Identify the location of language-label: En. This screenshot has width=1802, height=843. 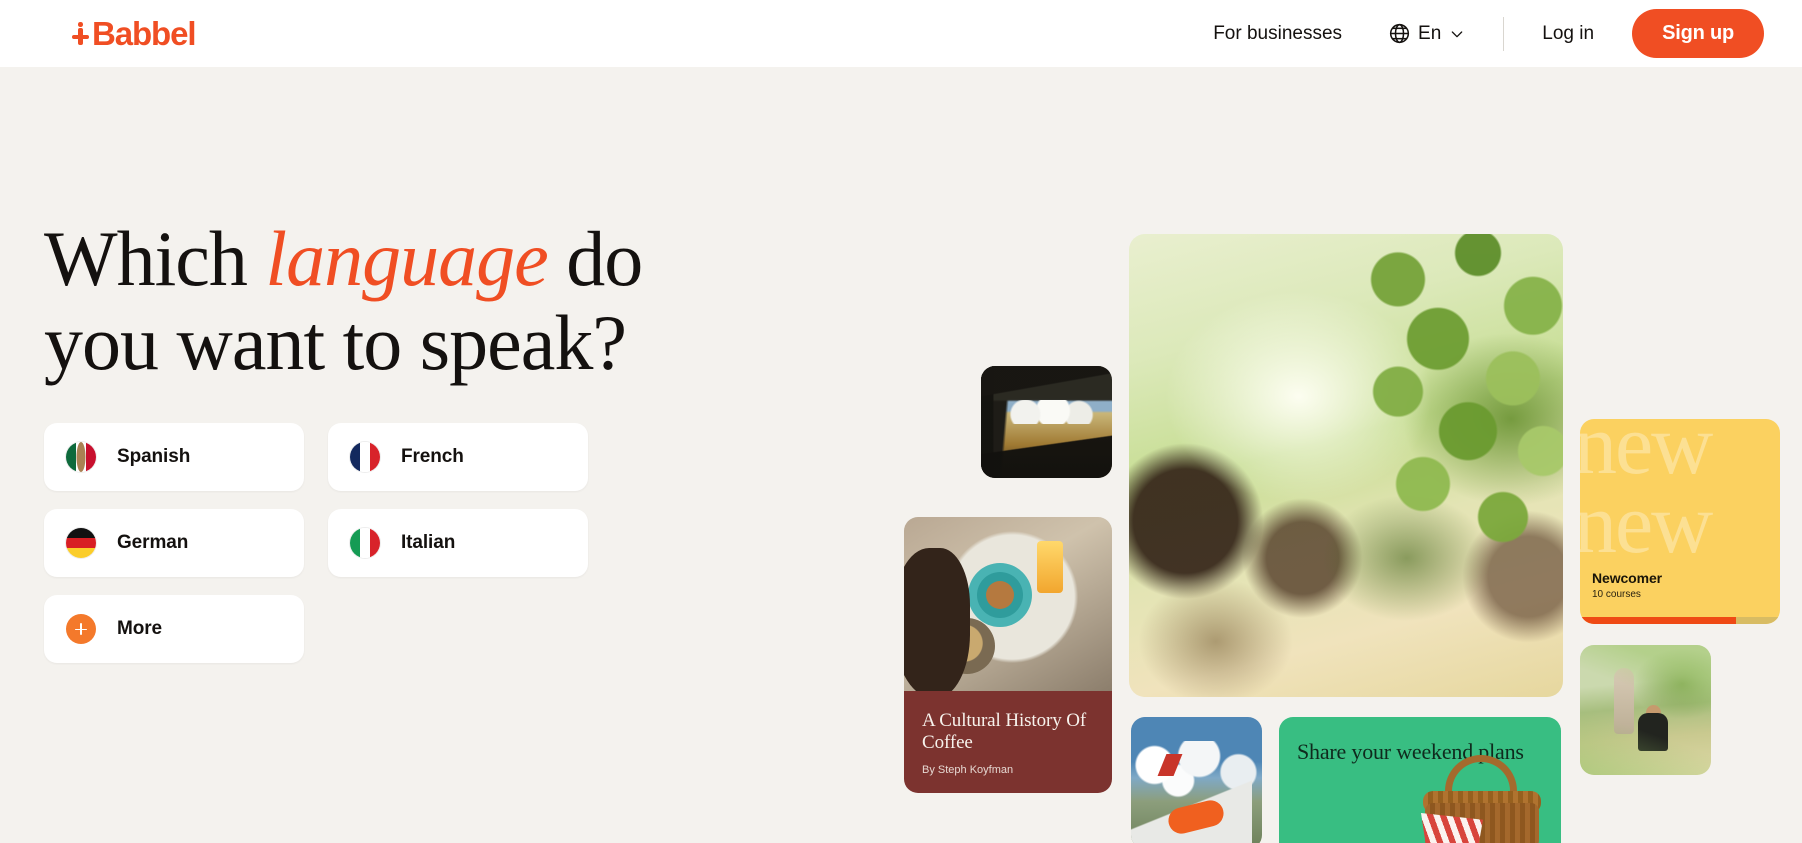
(1430, 33).